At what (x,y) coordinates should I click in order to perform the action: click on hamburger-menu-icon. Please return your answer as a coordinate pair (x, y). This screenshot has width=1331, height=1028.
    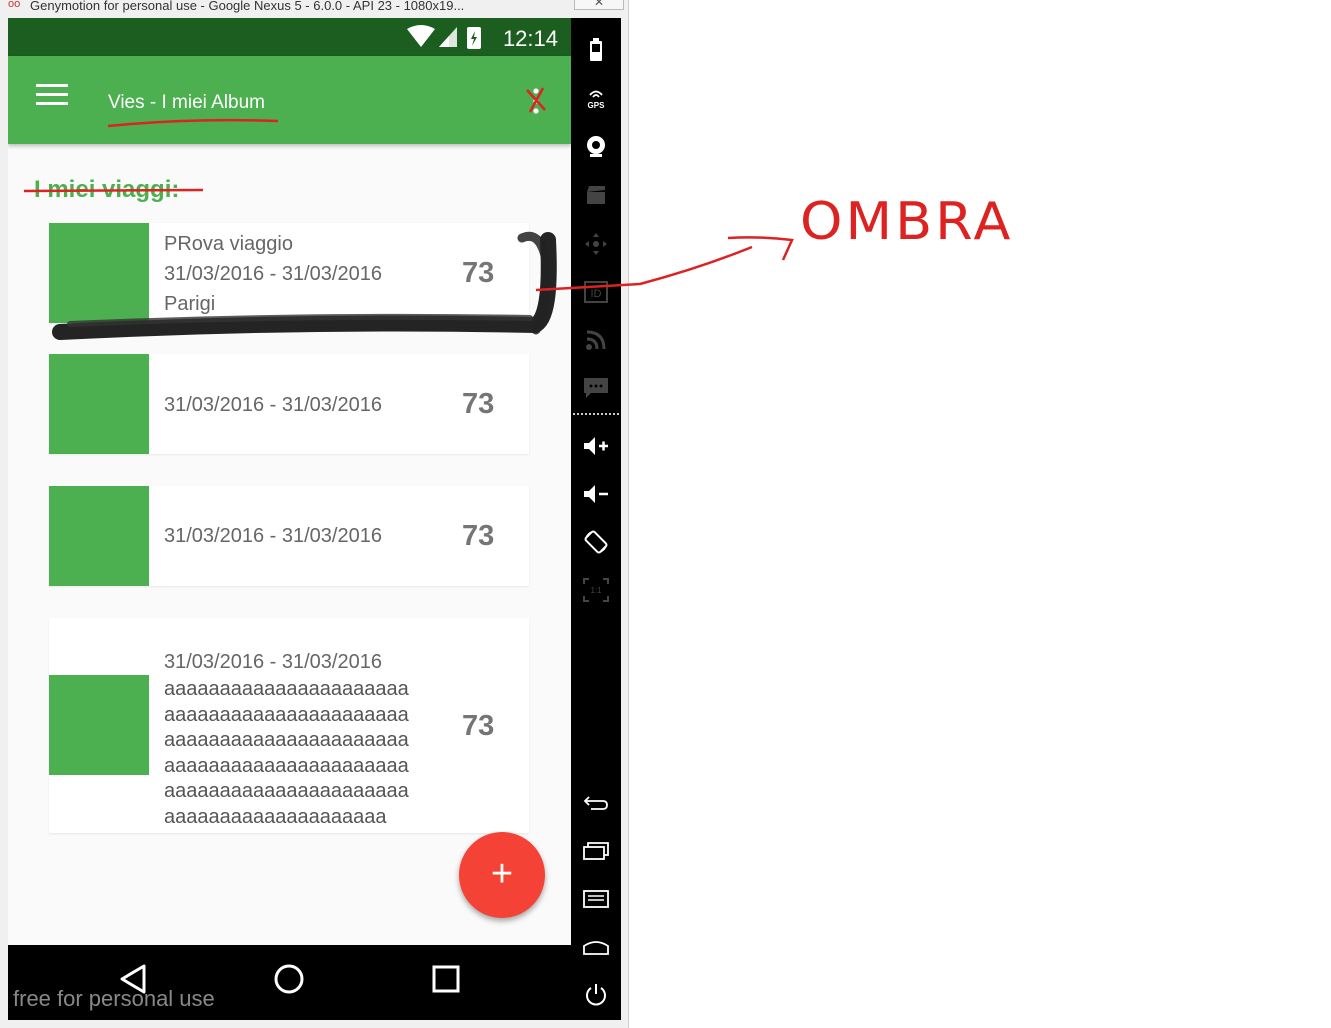
    Looking at the image, I should click on (52, 98).